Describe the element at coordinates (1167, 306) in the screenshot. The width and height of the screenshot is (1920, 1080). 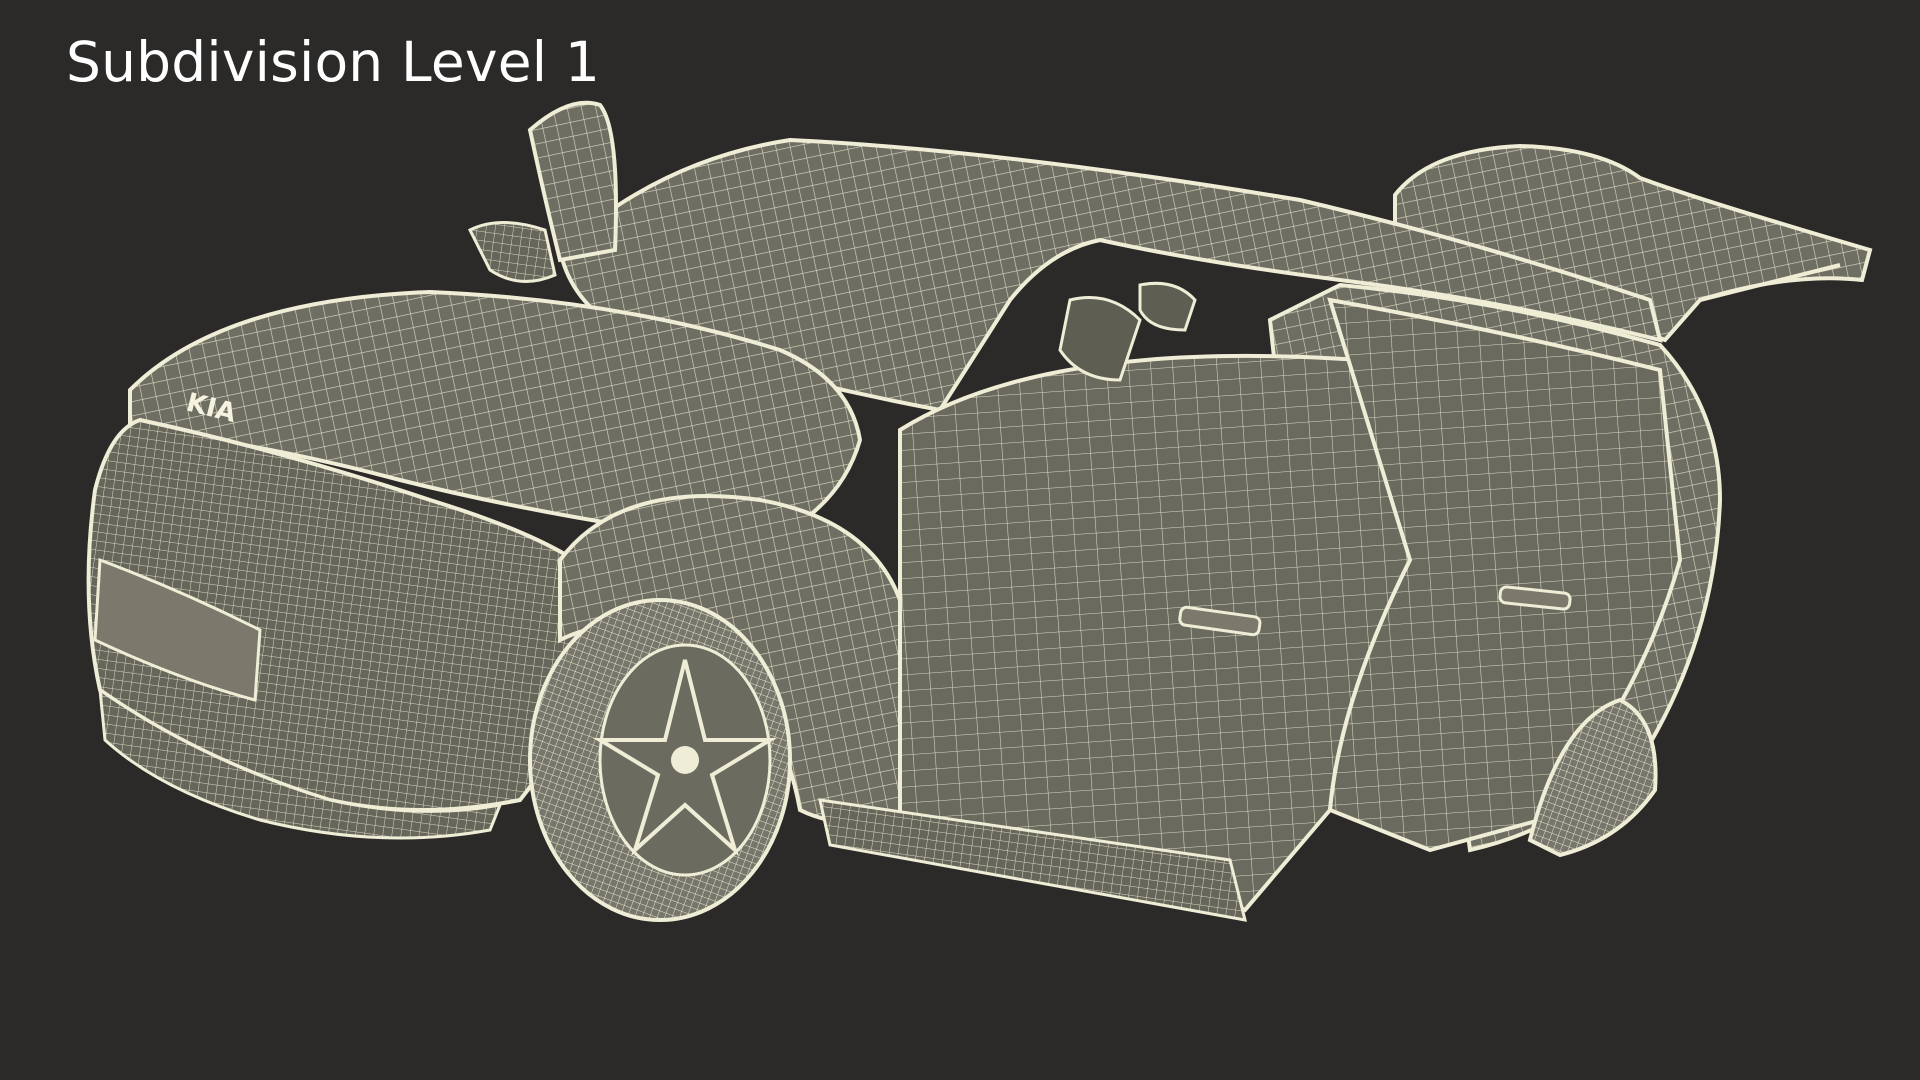
I see `interior-headrest` at that location.